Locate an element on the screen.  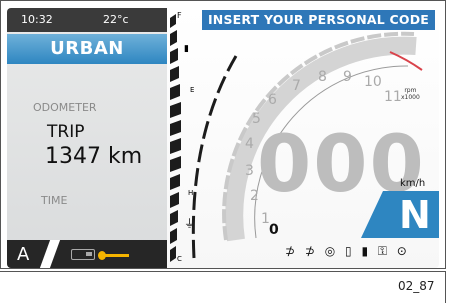
rpm-unit: rpm x1000 is located at coordinates (410, 94).